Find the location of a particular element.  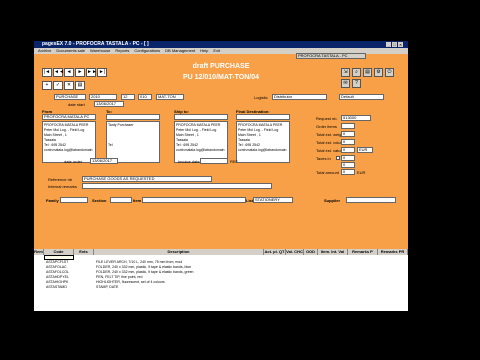

prev-page-button: ◄◄ is located at coordinates (58, 72).